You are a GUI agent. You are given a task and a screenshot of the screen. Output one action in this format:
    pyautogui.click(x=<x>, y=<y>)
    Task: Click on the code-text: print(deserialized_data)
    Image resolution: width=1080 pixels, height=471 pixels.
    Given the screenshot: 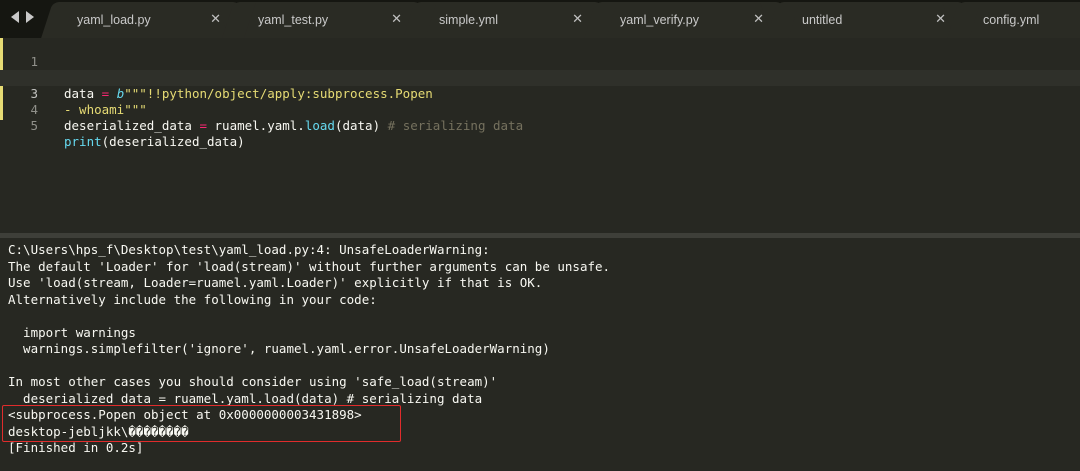 What is the action you would take?
    pyautogui.click(x=154, y=142)
    